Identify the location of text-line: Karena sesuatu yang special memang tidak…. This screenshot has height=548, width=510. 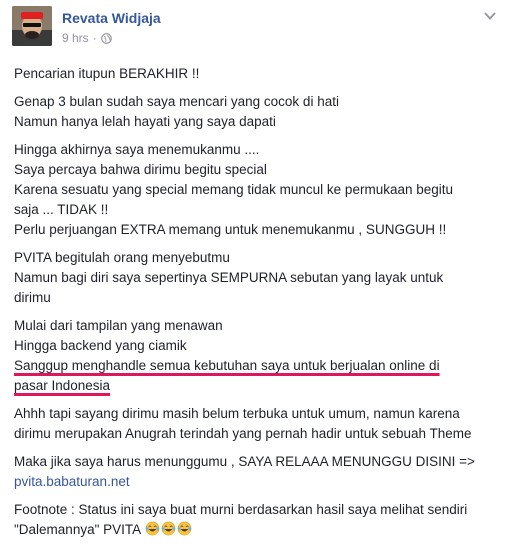
(234, 189).